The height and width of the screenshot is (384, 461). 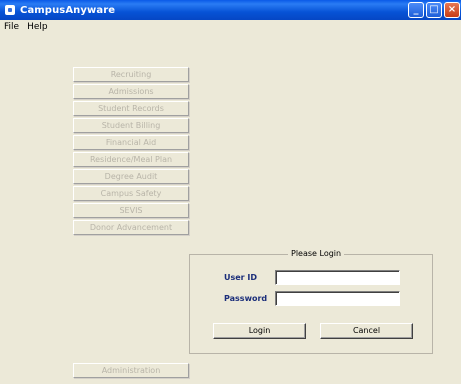 What do you see at coordinates (337, 298) in the screenshot?
I see `password-input` at bounding box center [337, 298].